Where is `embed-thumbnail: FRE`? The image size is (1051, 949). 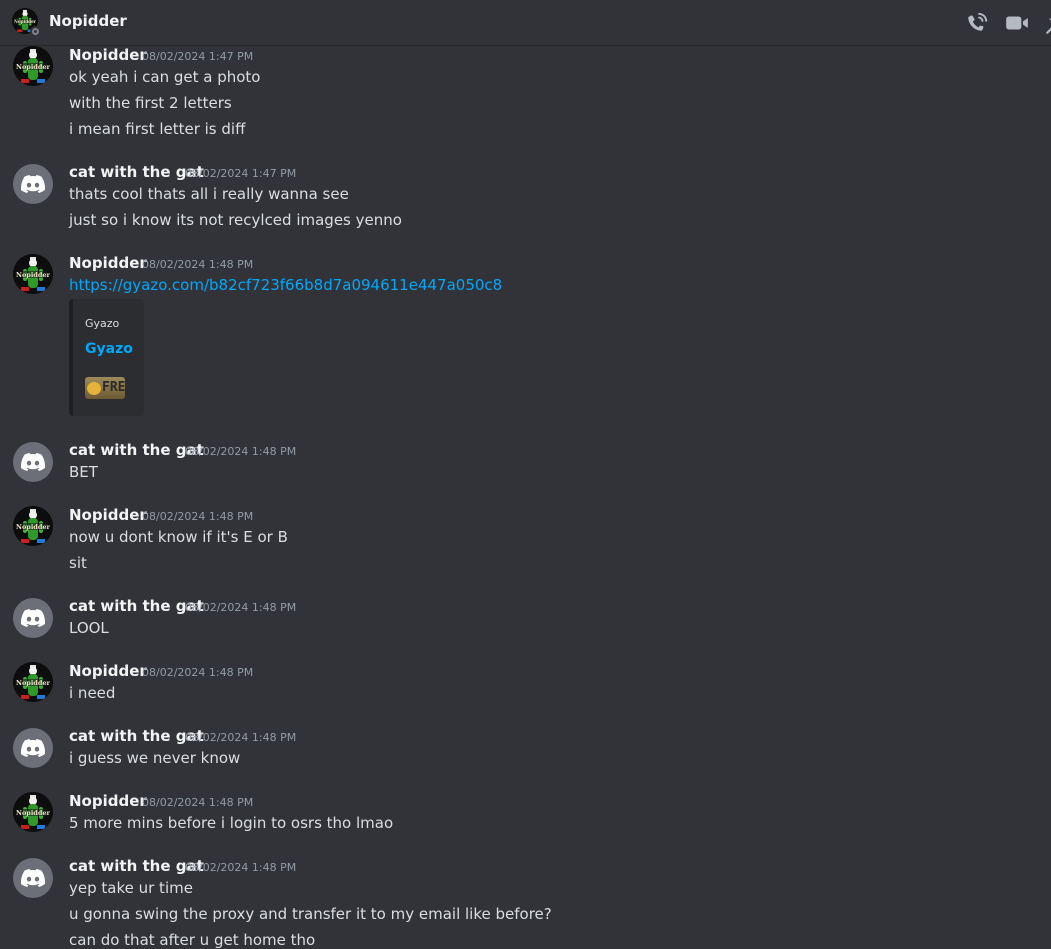 embed-thumbnail: FRE is located at coordinates (105, 388).